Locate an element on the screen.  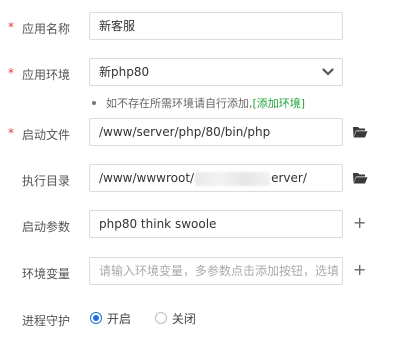
redacted-blur is located at coordinates (233, 178).